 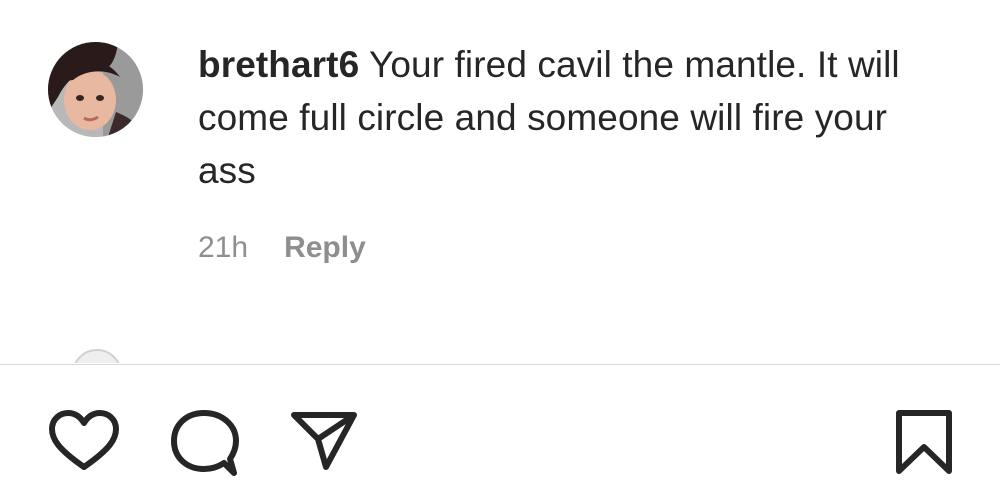 I want to click on avatar-photo-icon, so click(x=95, y=89).